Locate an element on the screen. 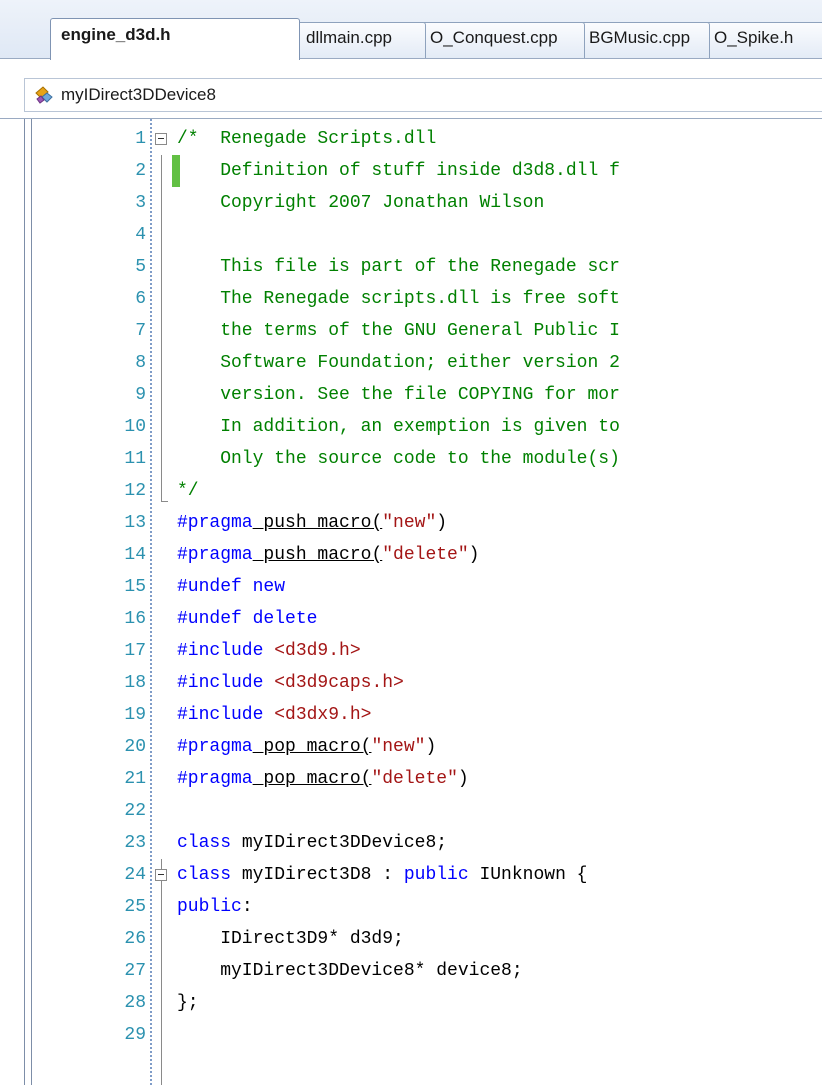 This screenshot has height=1085, width=822. code-text: IDirect3D9* d3d9; is located at coordinates (290, 939).